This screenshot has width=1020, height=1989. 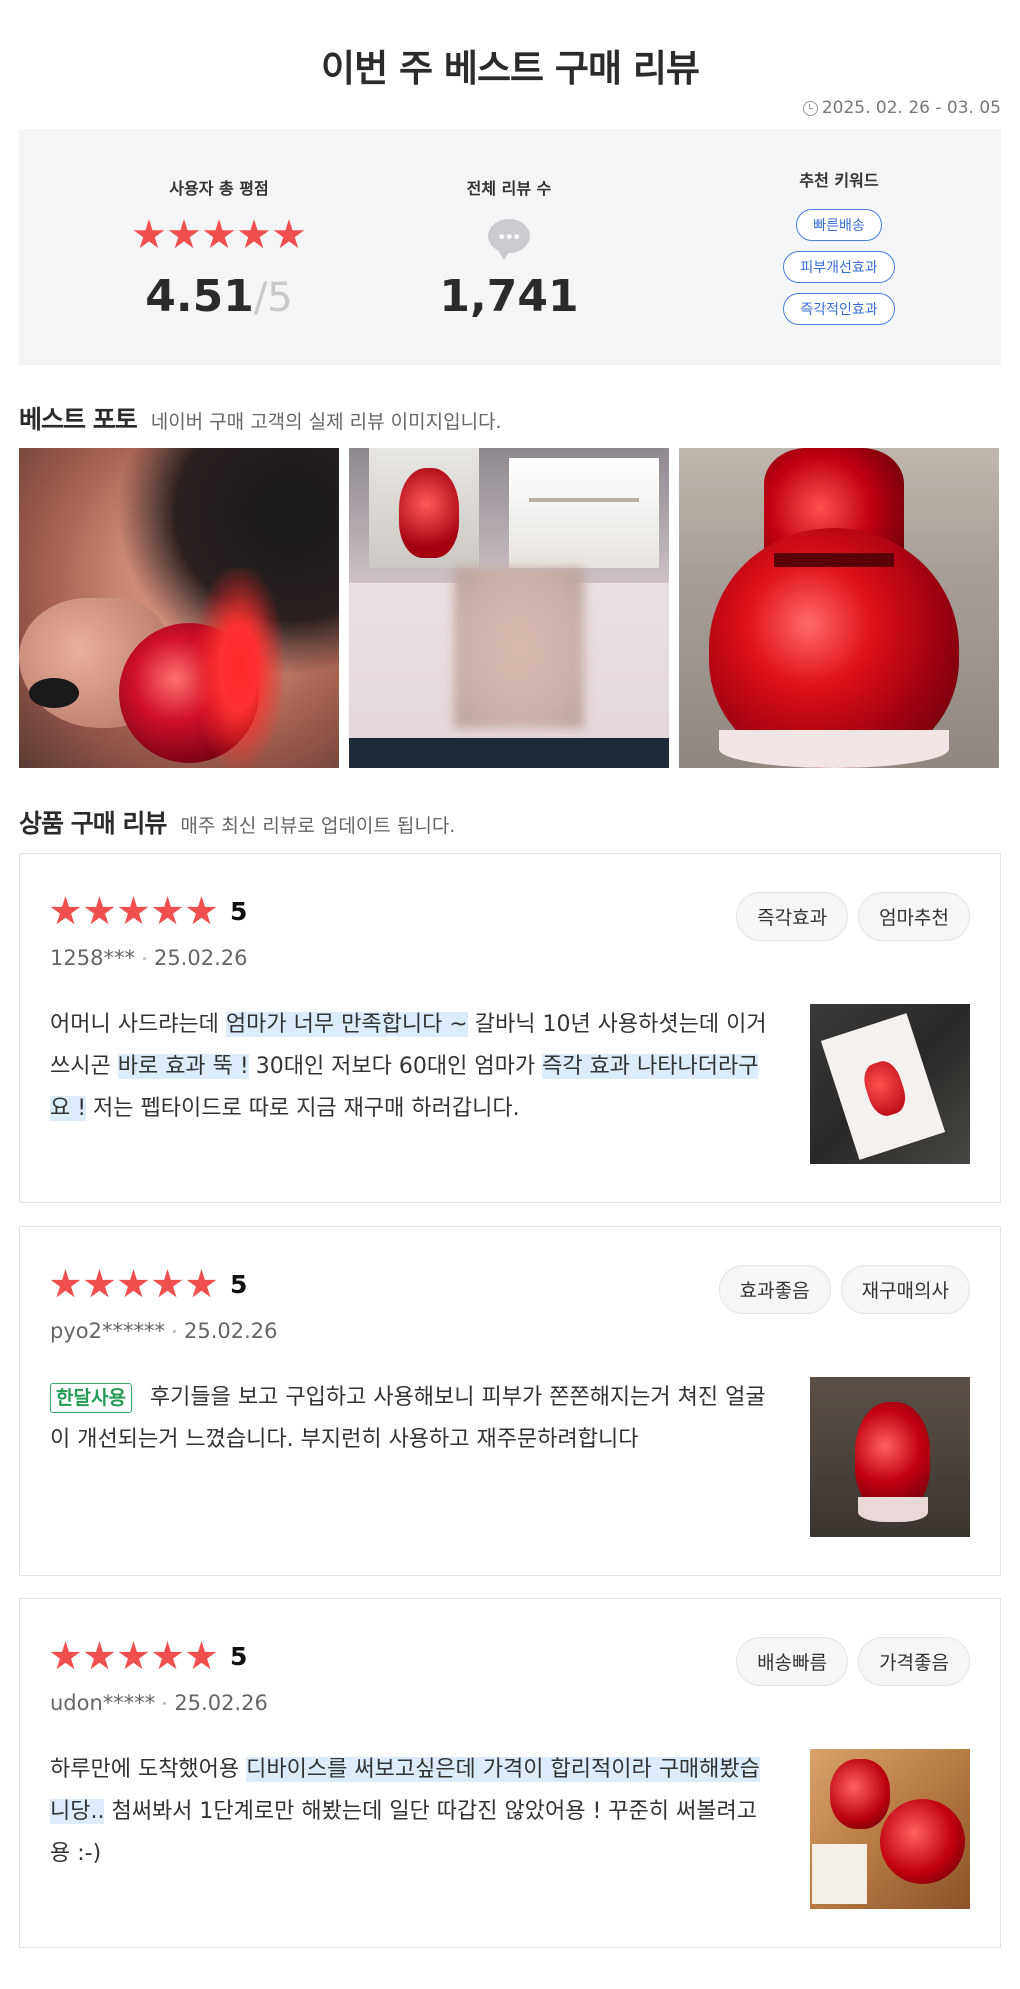 What do you see at coordinates (346, 1024) in the screenshot?
I see `highlighted-text: 엄마가 너무 만족합니다 ~` at bounding box center [346, 1024].